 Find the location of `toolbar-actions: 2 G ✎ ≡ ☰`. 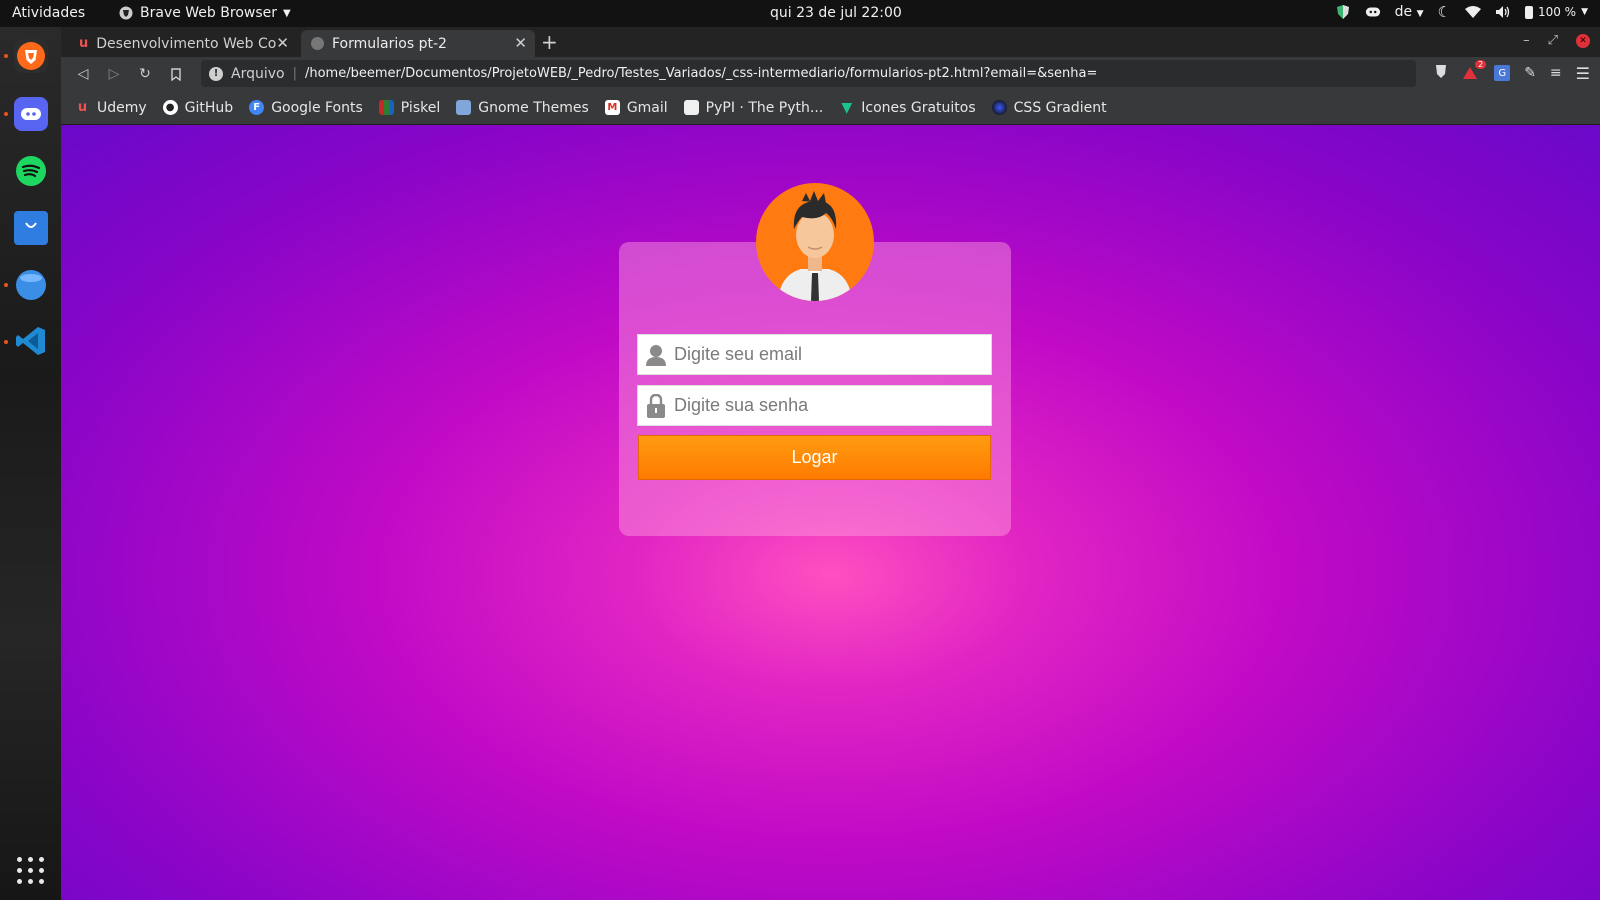

toolbar-actions: 2 G ✎ ≡ ☰ is located at coordinates (1512, 71).